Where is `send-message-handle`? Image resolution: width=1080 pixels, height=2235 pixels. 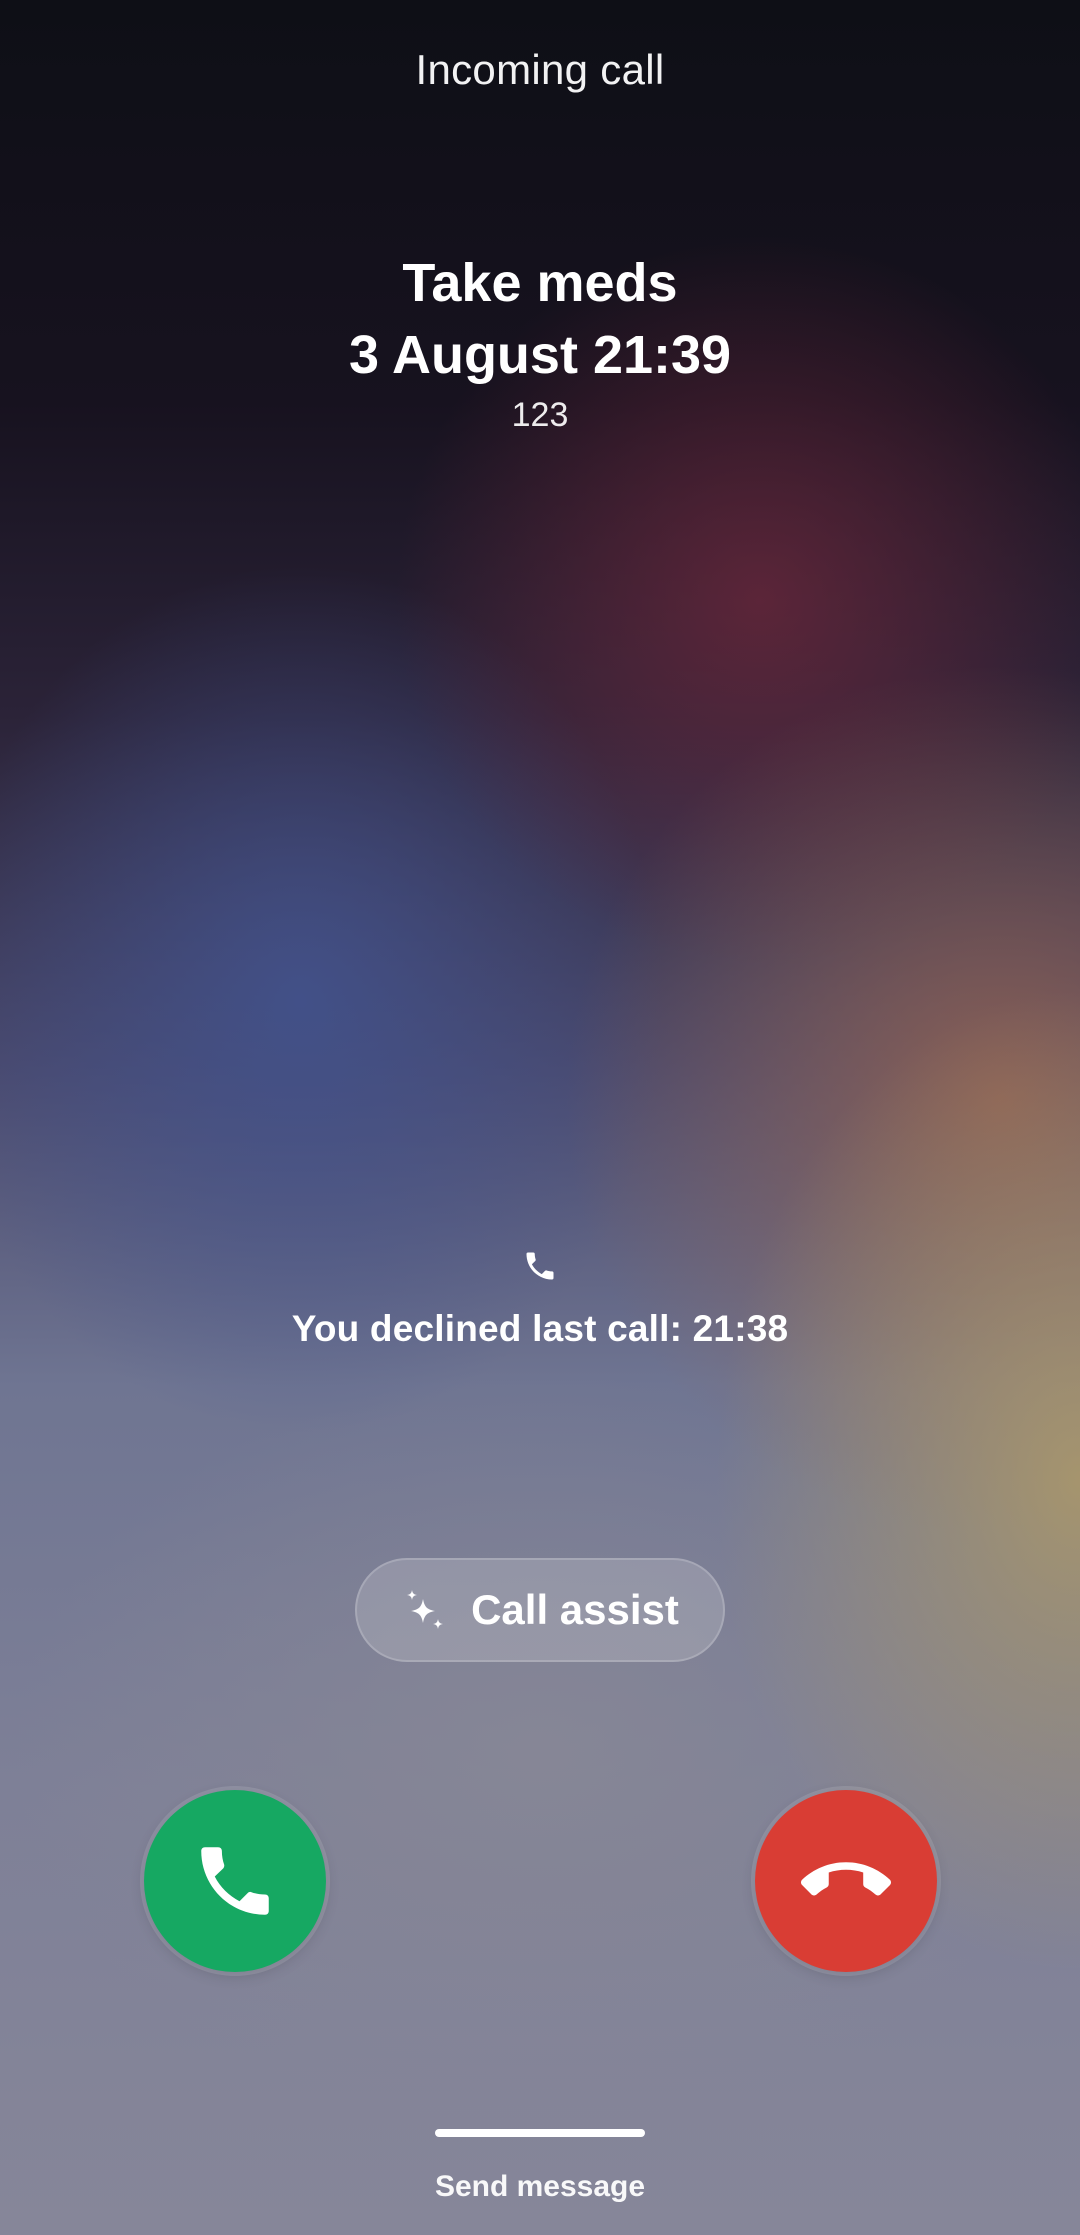
send-message-handle is located at coordinates (540, 2133).